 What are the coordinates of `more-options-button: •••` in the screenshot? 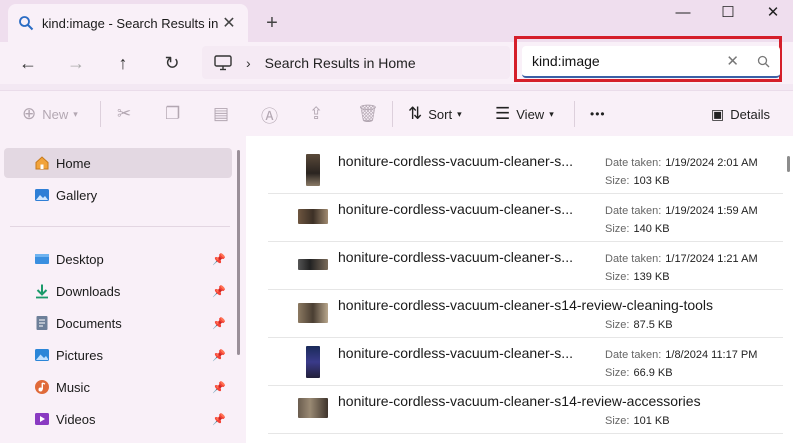 It's located at (598, 114).